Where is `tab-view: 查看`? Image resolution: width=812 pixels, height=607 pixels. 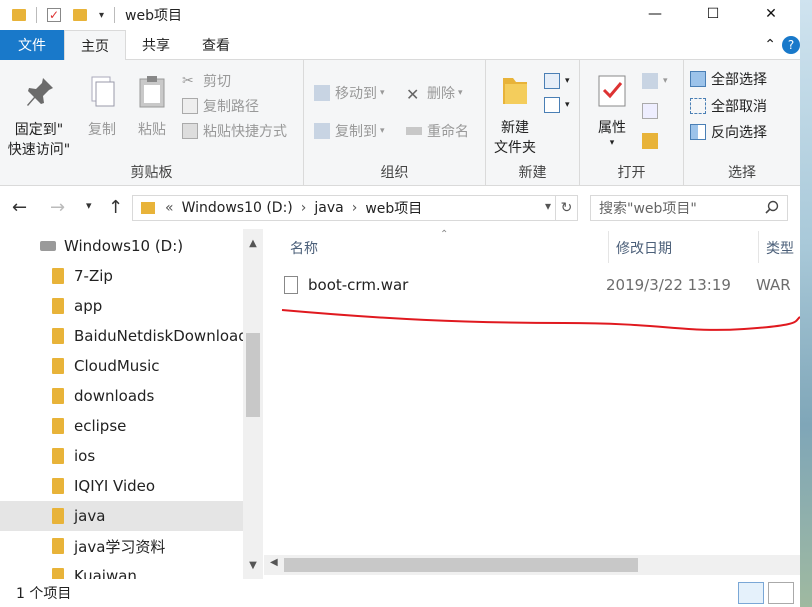
tab-view: 查看 is located at coordinates (216, 45).